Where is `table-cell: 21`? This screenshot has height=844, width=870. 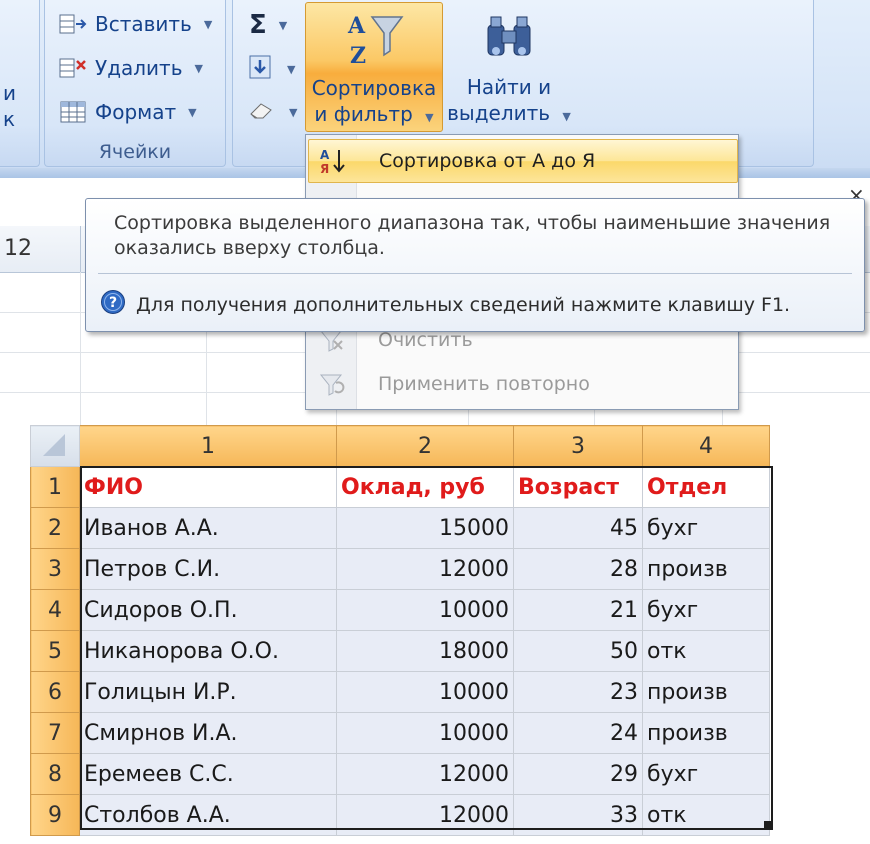 table-cell: 21 is located at coordinates (578, 610).